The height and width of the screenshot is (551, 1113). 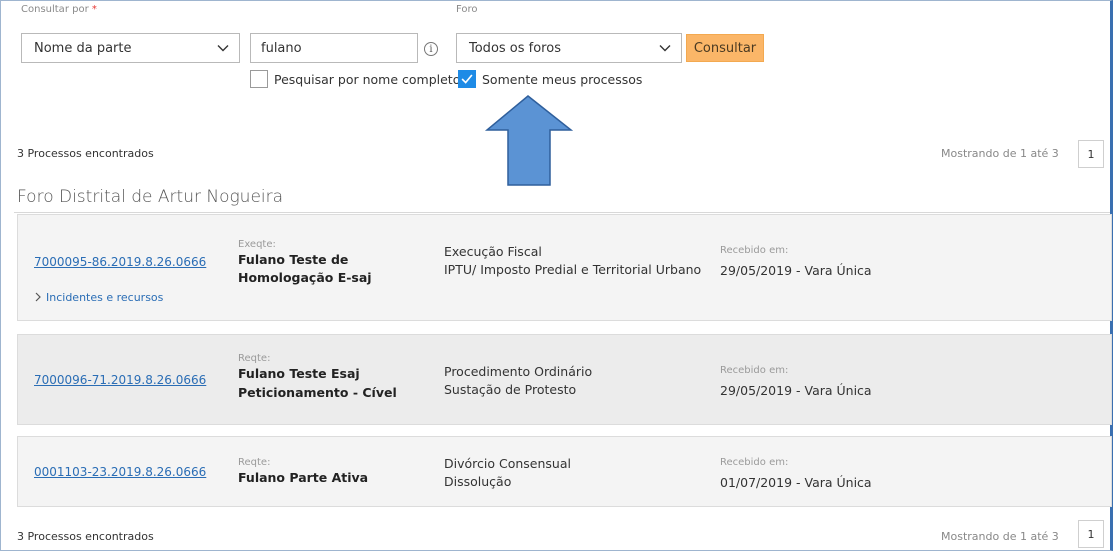 What do you see at coordinates (83, 48) in the screenshot?
I see `consultar-por-value: Nome da parte` at bounding box center [83, 48].